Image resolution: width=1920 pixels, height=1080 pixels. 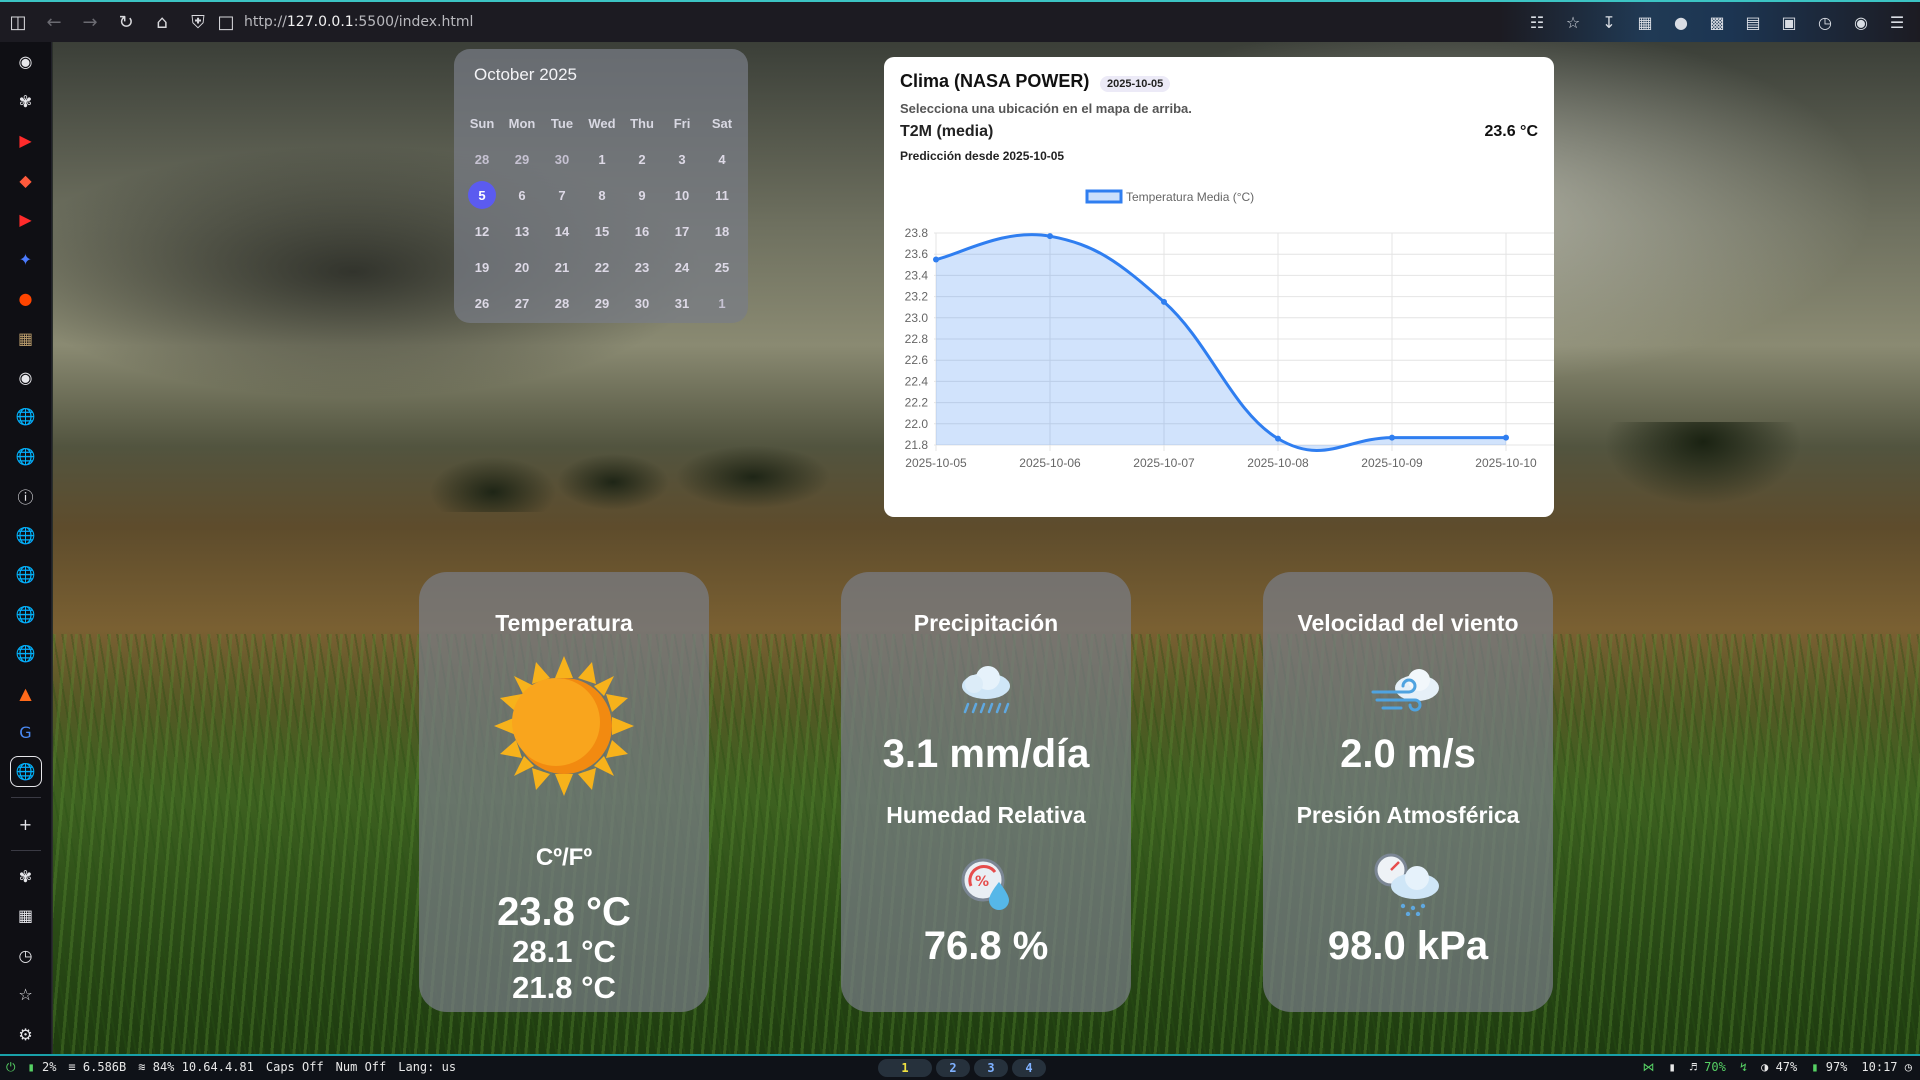 I want to click on url-bar: http://127.0.0.1:5500/index.html, so click(x=358, y=22).